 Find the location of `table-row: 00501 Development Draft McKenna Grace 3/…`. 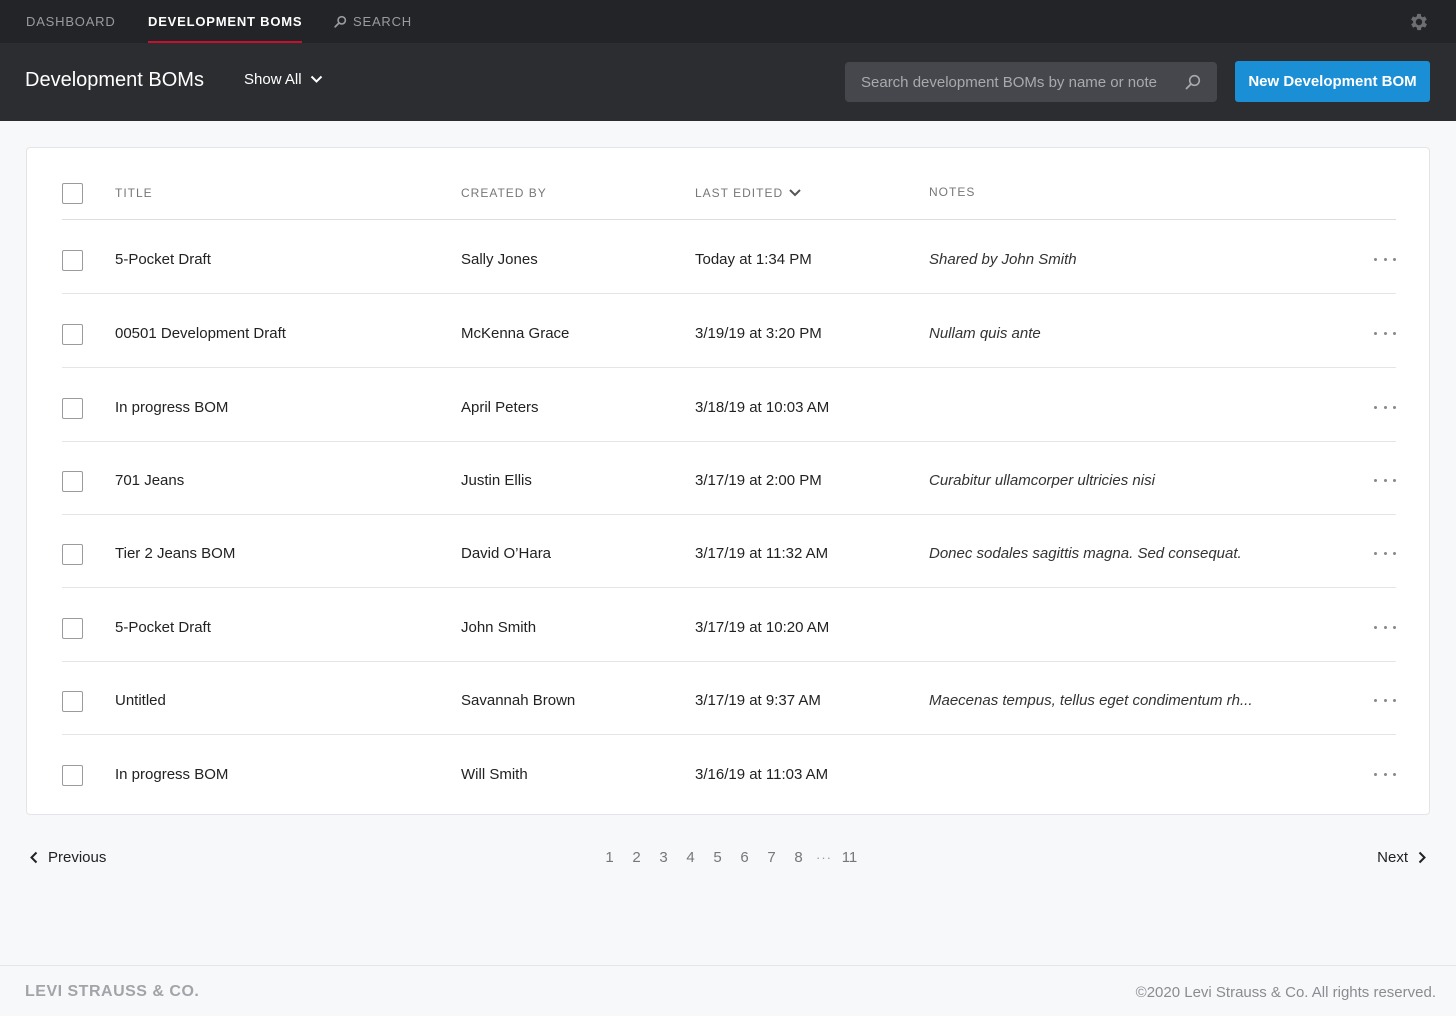

table-row: 00501 Development Draft McKenna Grace 3/… is located at coordinates (729, 331).